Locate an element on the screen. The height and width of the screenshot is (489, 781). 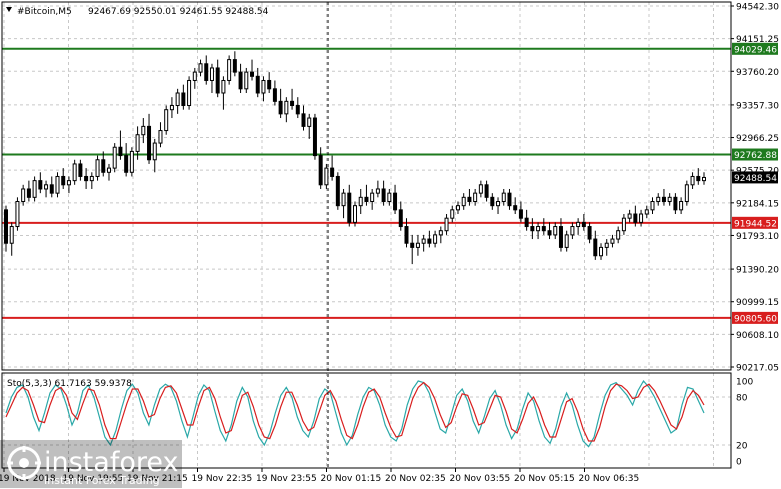
sto-tick-label: 0 is located at coordinates (739, 463).